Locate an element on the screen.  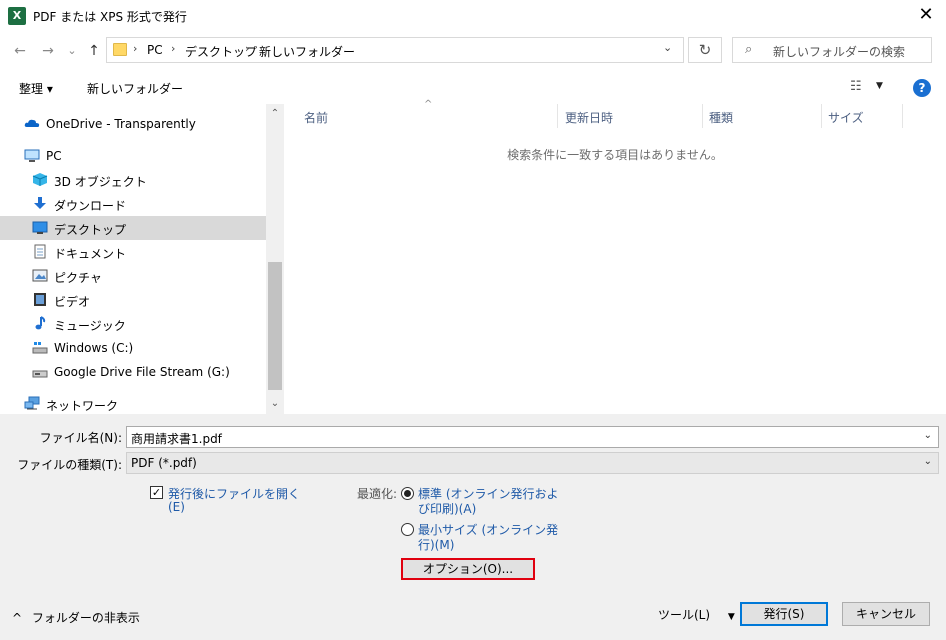
sidebar-item-label: 3D オブジェクト is located at coordinates (100, 182).